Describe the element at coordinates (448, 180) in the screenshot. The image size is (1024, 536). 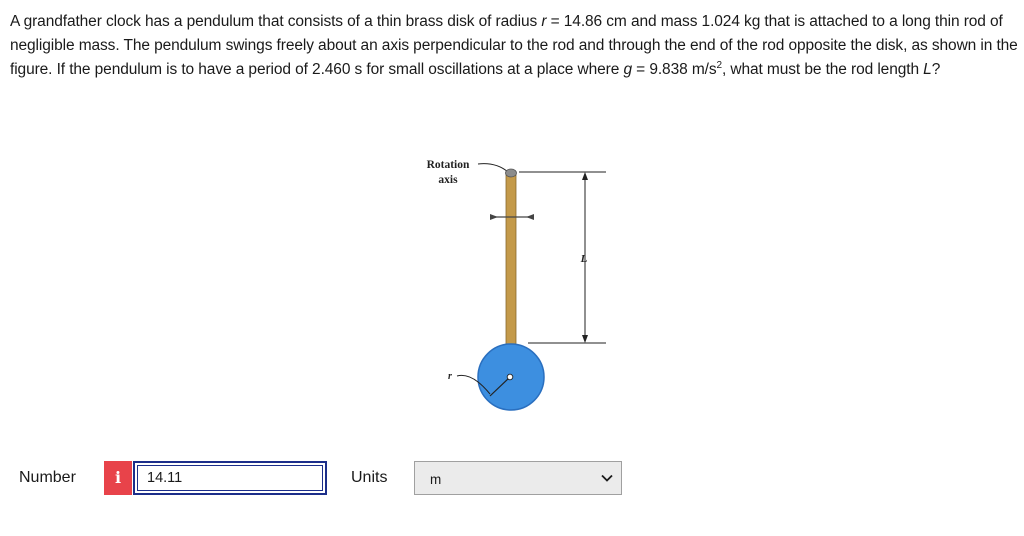
I see `rotation-axis-label-line2: axis` at that location.